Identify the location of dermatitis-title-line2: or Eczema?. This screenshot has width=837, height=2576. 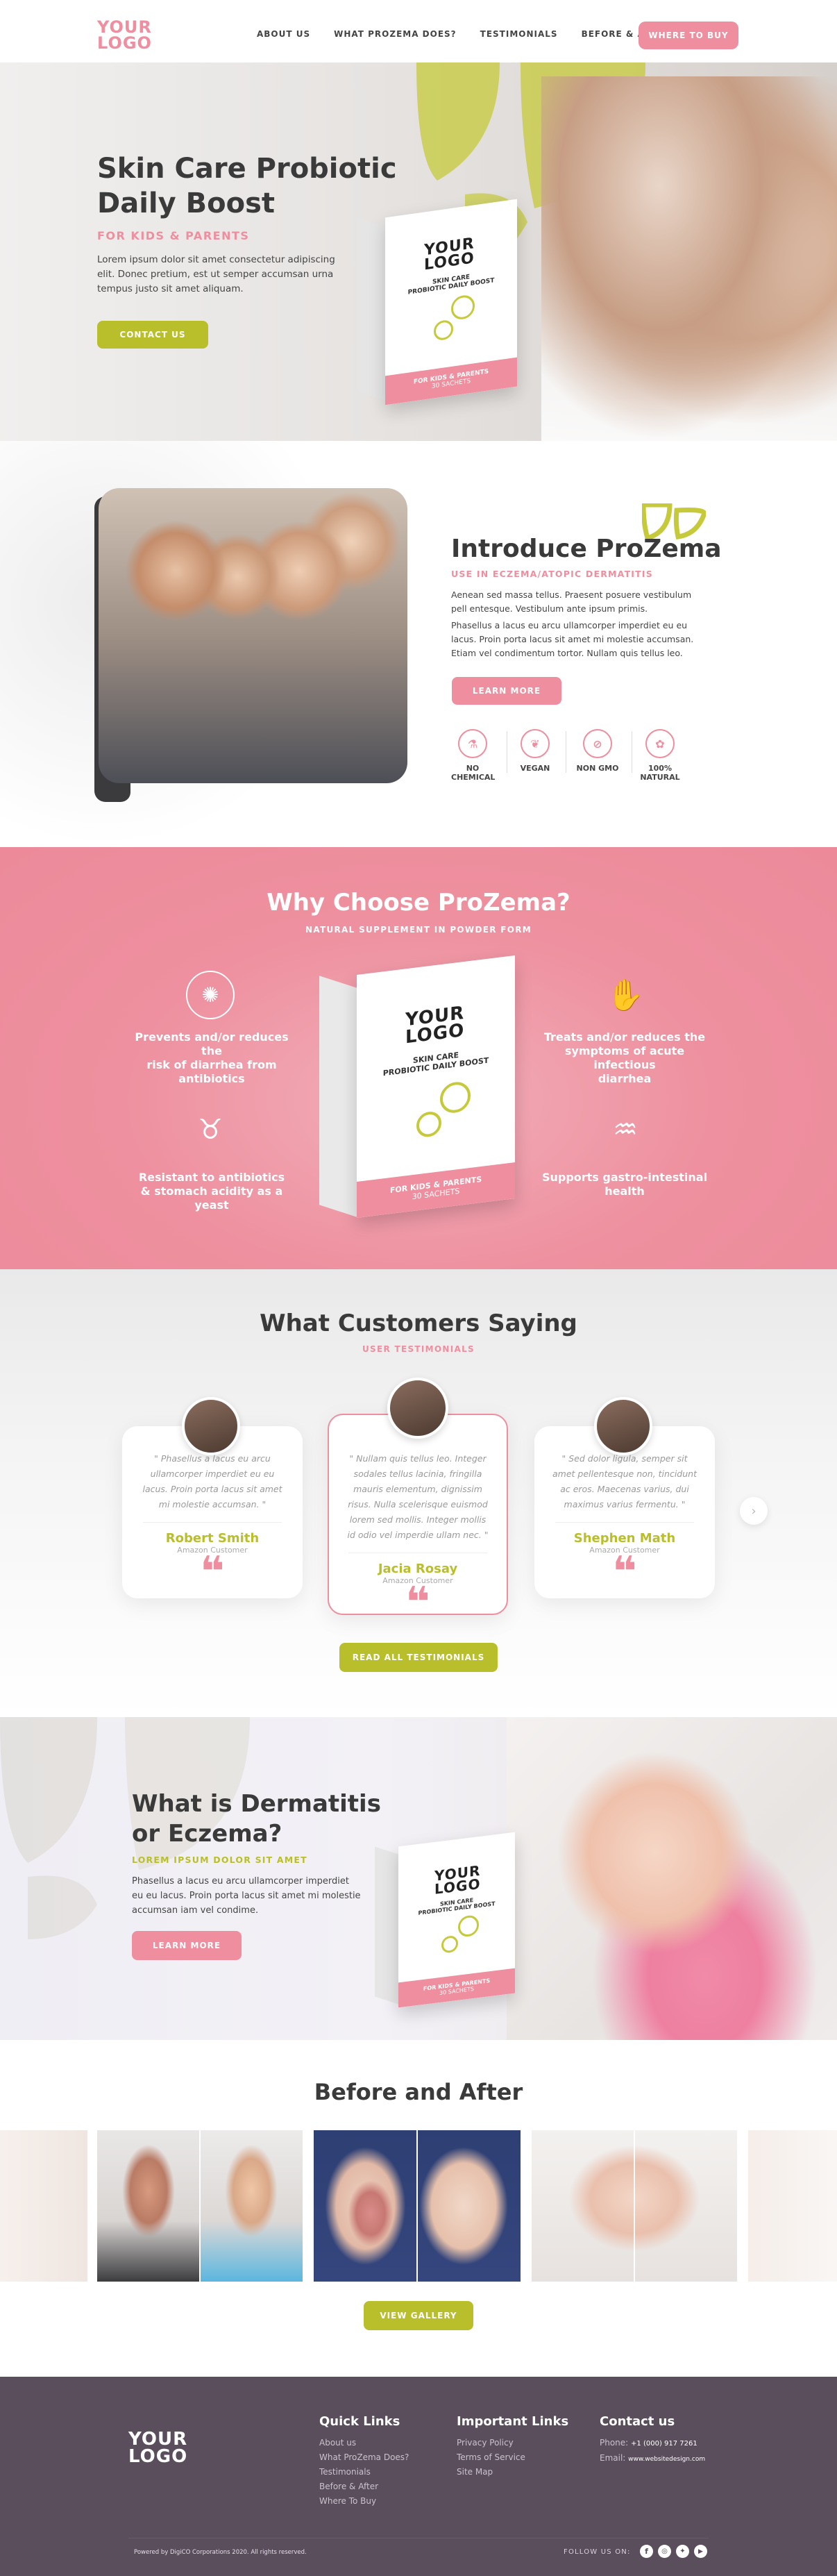
(207, 1834).